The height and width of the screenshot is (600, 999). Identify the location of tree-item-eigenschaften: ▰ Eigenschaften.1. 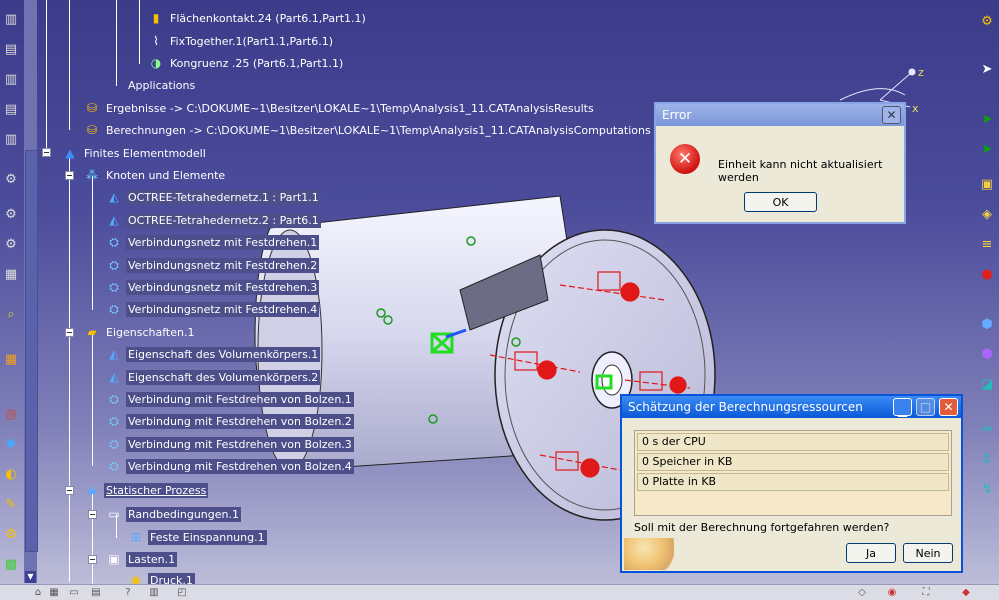
(140, 332).